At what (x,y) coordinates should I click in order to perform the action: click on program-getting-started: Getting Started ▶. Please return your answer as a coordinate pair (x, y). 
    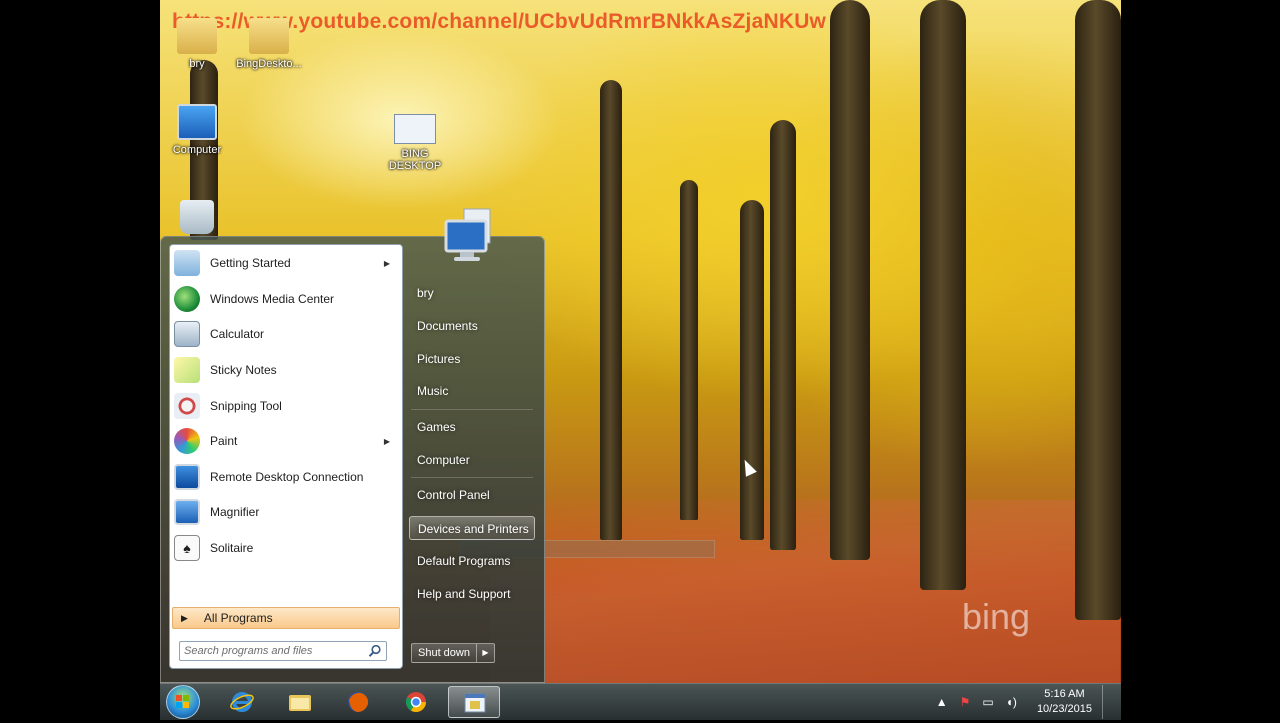
    Looking at the image, I should click on (286, 263).